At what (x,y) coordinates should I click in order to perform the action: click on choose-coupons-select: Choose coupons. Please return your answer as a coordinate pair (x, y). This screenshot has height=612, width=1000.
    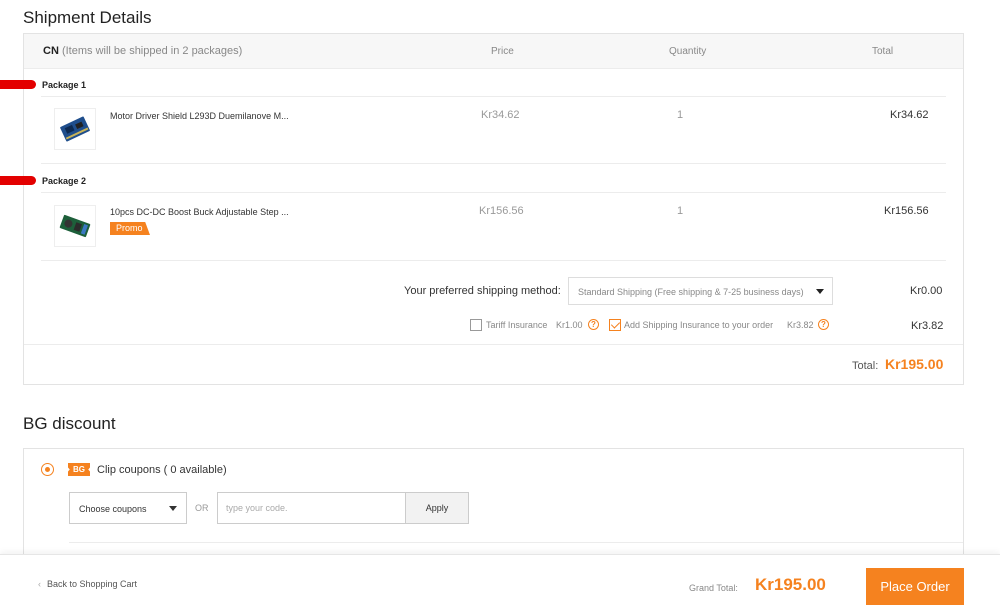
    Looking at the image, I should click on (128, 508).